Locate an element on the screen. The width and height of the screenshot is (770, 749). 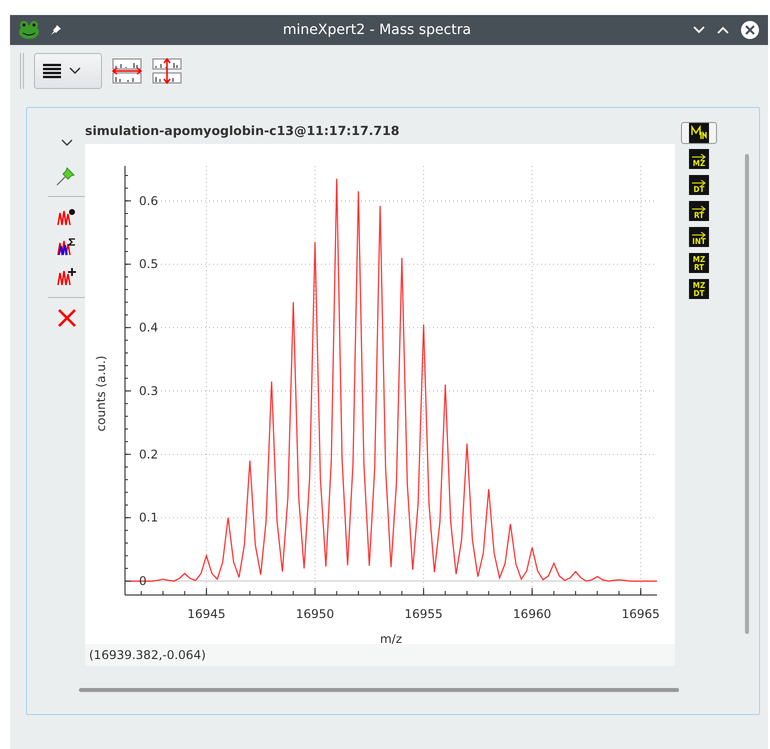
y-tick-label: 0.4 is located at coordinates (148, 327).